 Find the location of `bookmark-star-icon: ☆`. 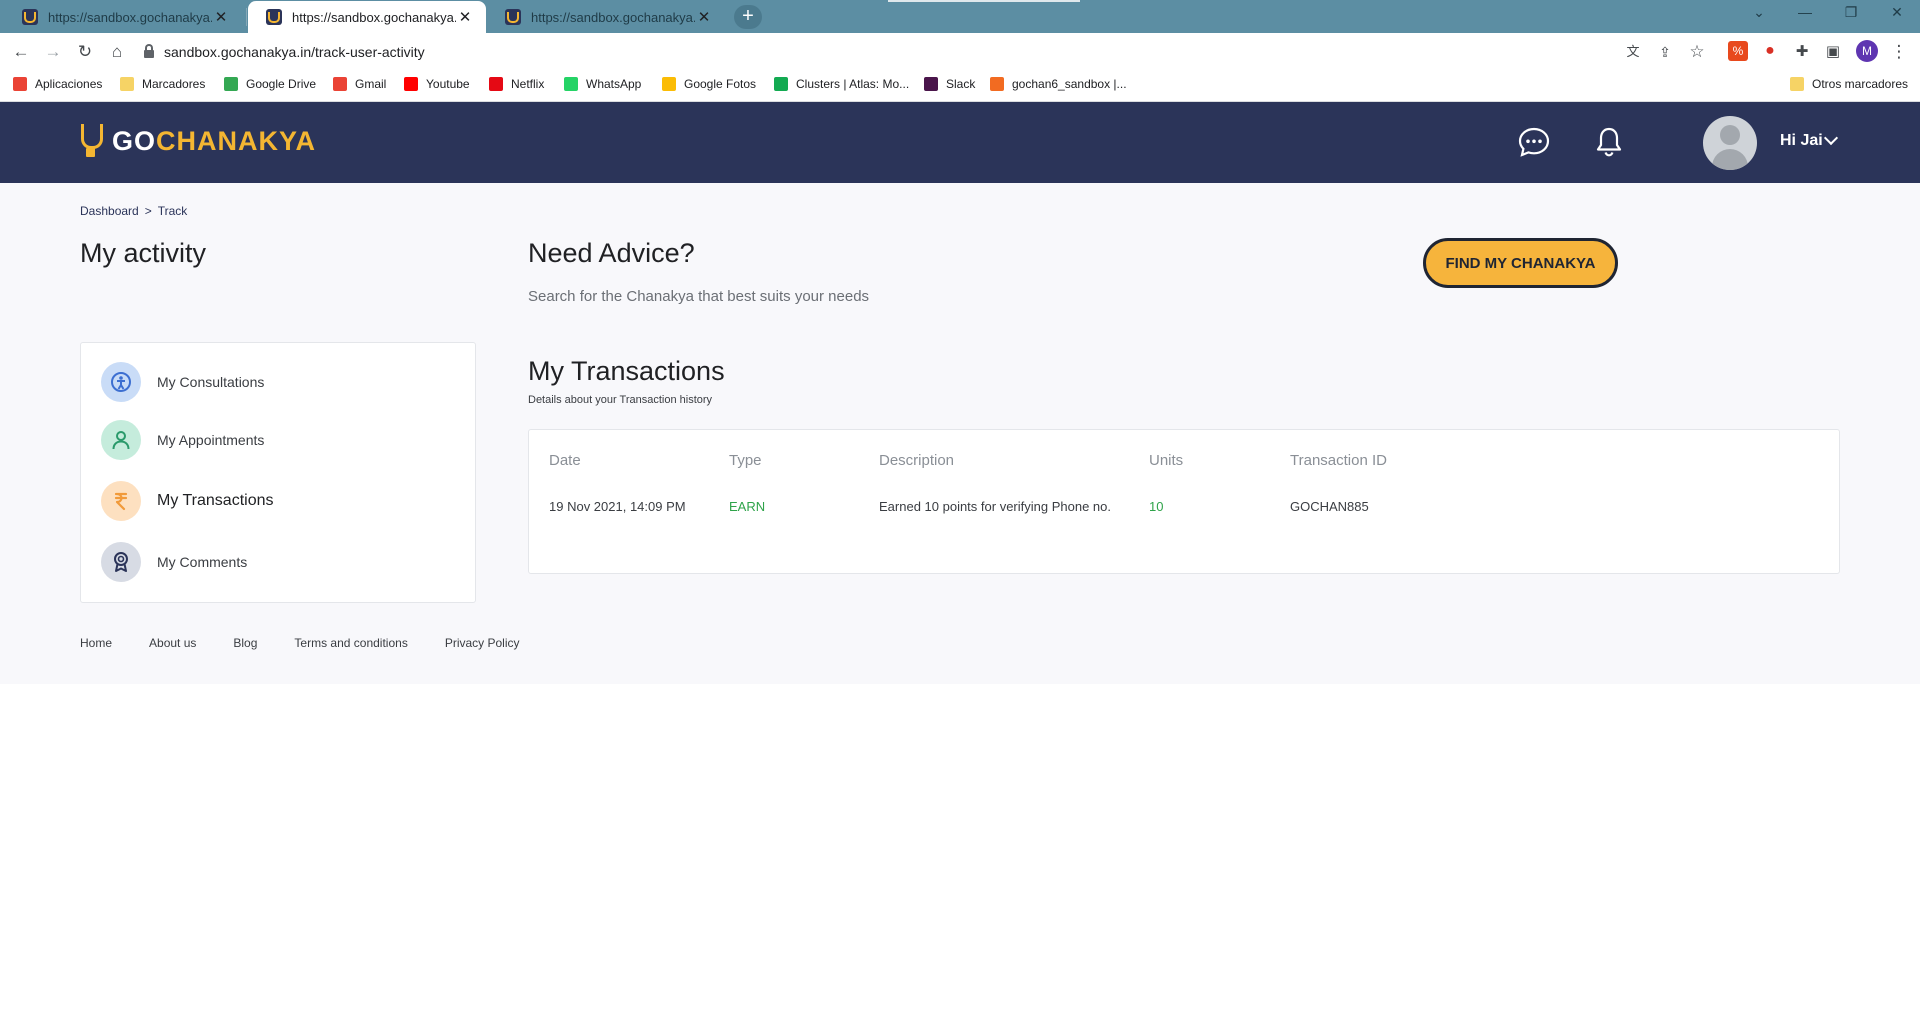

bookmark-star-icon: ☆ is located at coordinates (1697, 52).